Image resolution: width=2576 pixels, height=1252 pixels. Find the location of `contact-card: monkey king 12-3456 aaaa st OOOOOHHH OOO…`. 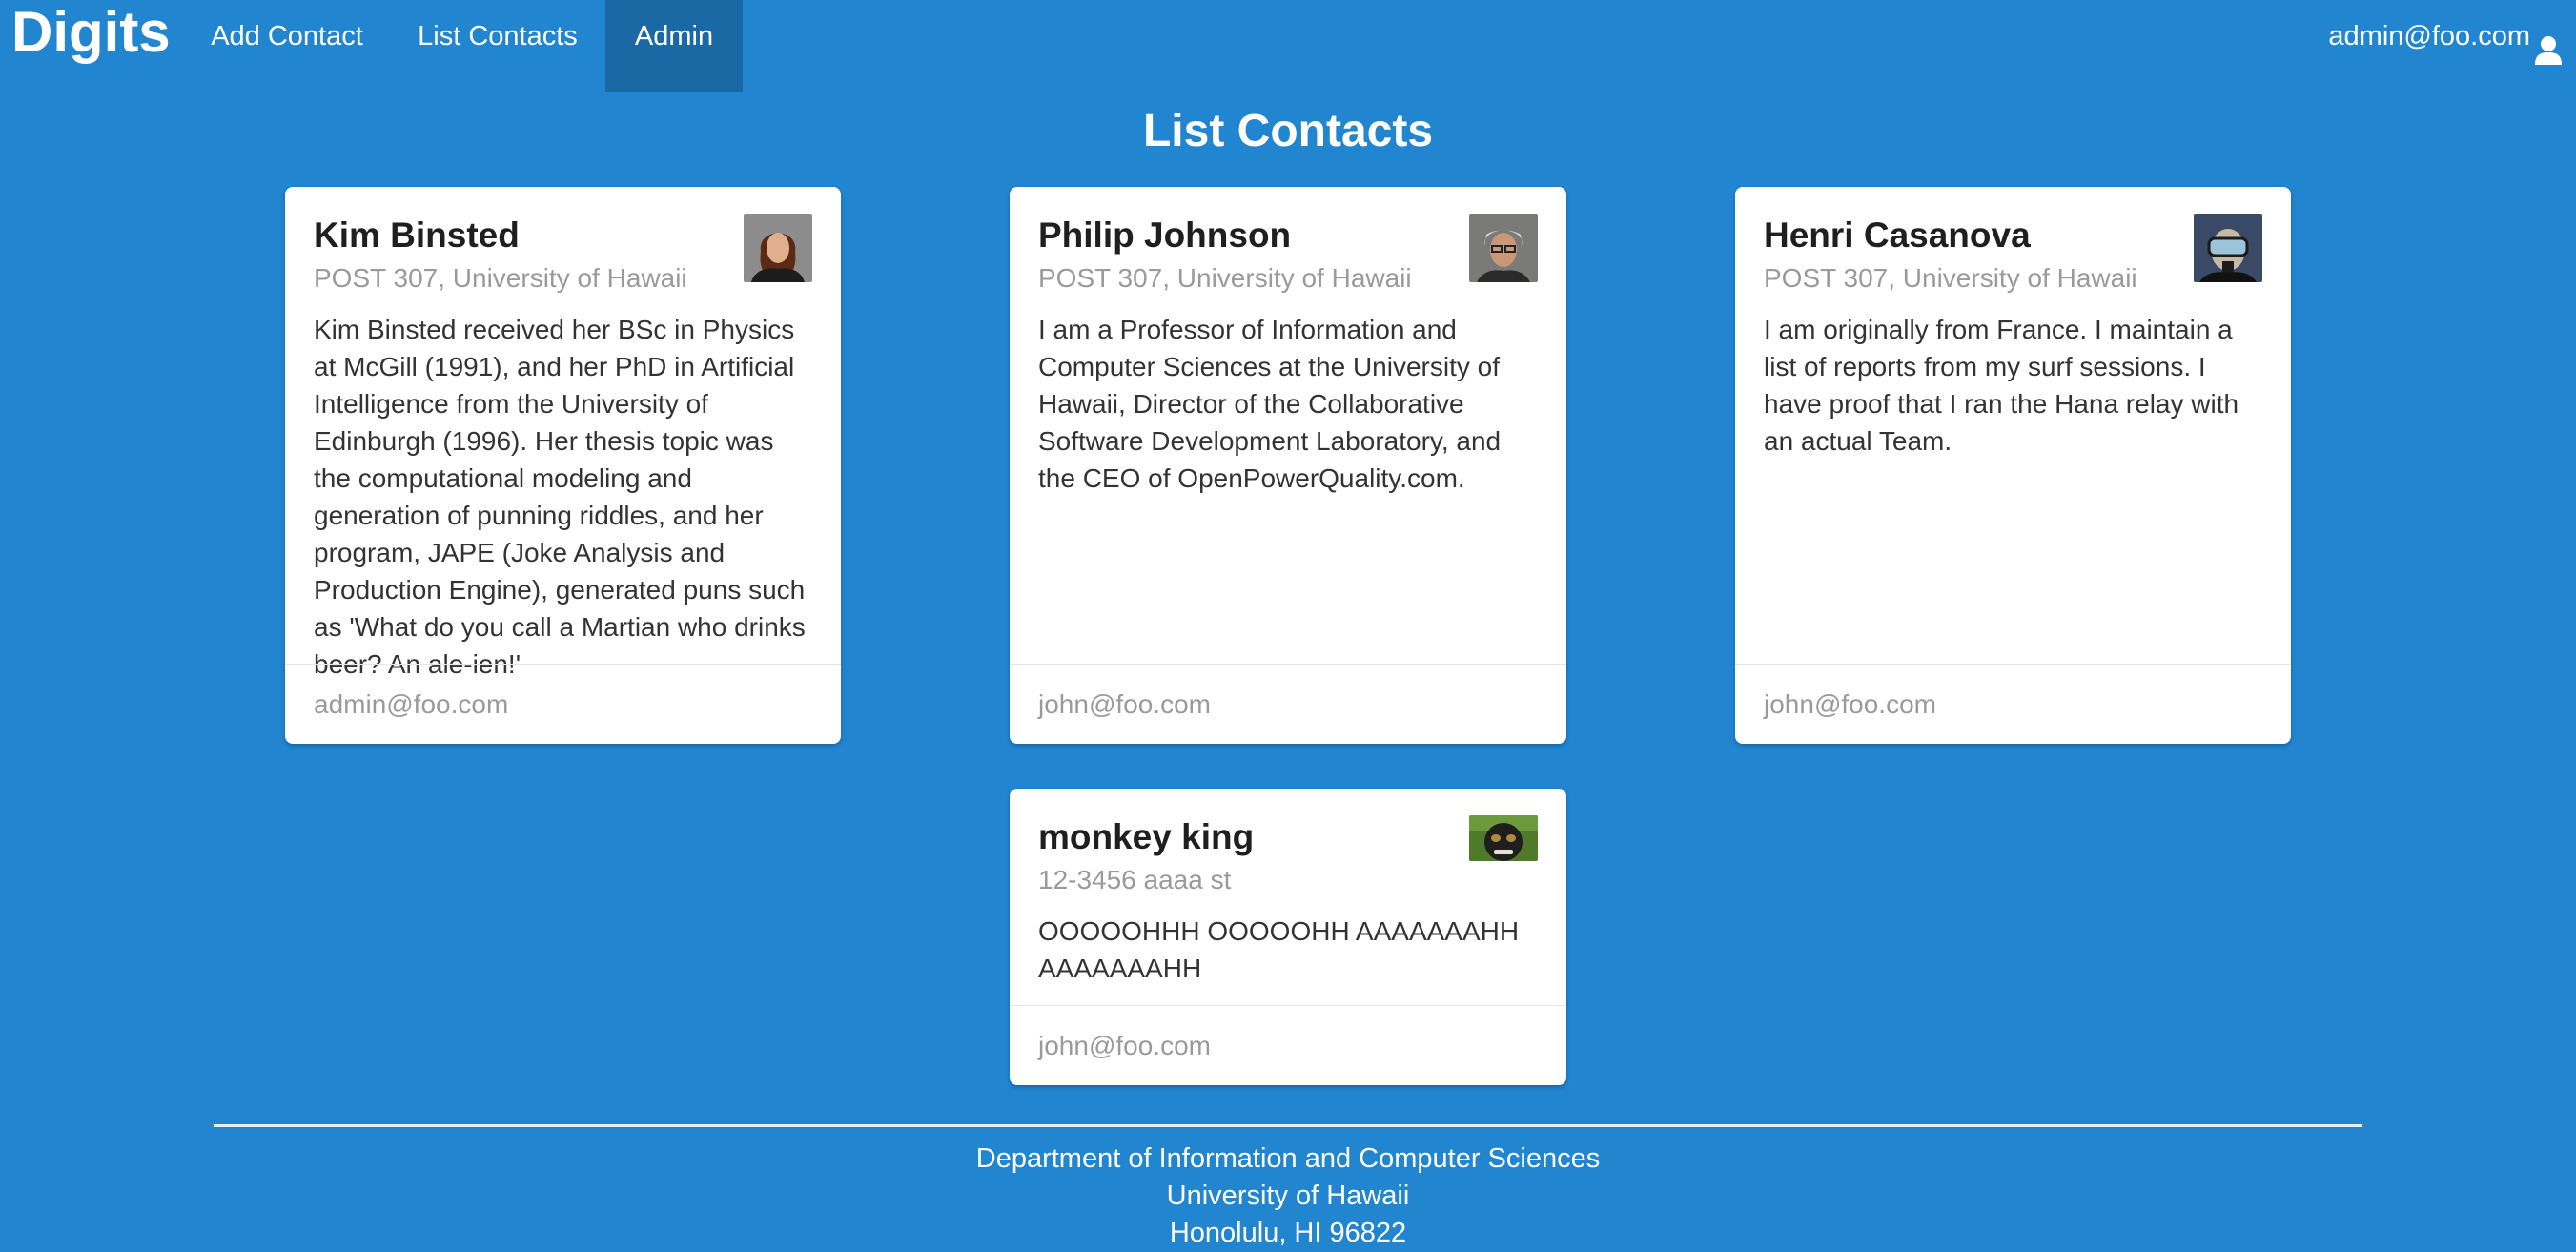

contact-card: monkey king 12-3456 aaaa st OOOOOHHH OOO… is located at coordinates (1288, 937).